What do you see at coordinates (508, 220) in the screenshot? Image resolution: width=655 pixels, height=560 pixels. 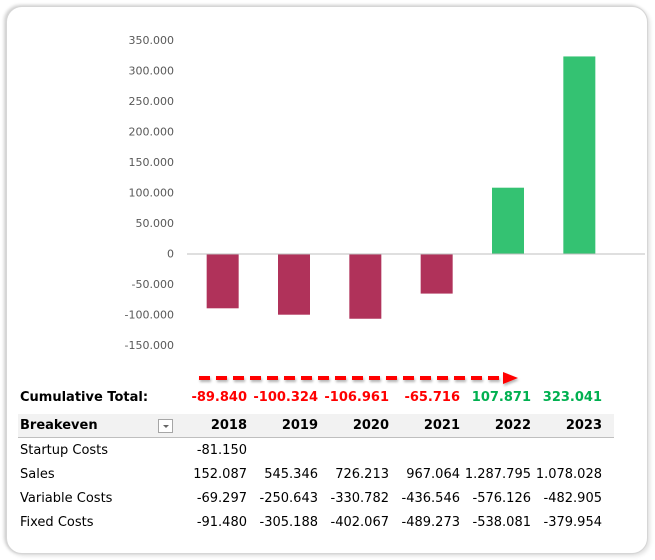 I see `bar-2022` at bounding box center [508, 220].